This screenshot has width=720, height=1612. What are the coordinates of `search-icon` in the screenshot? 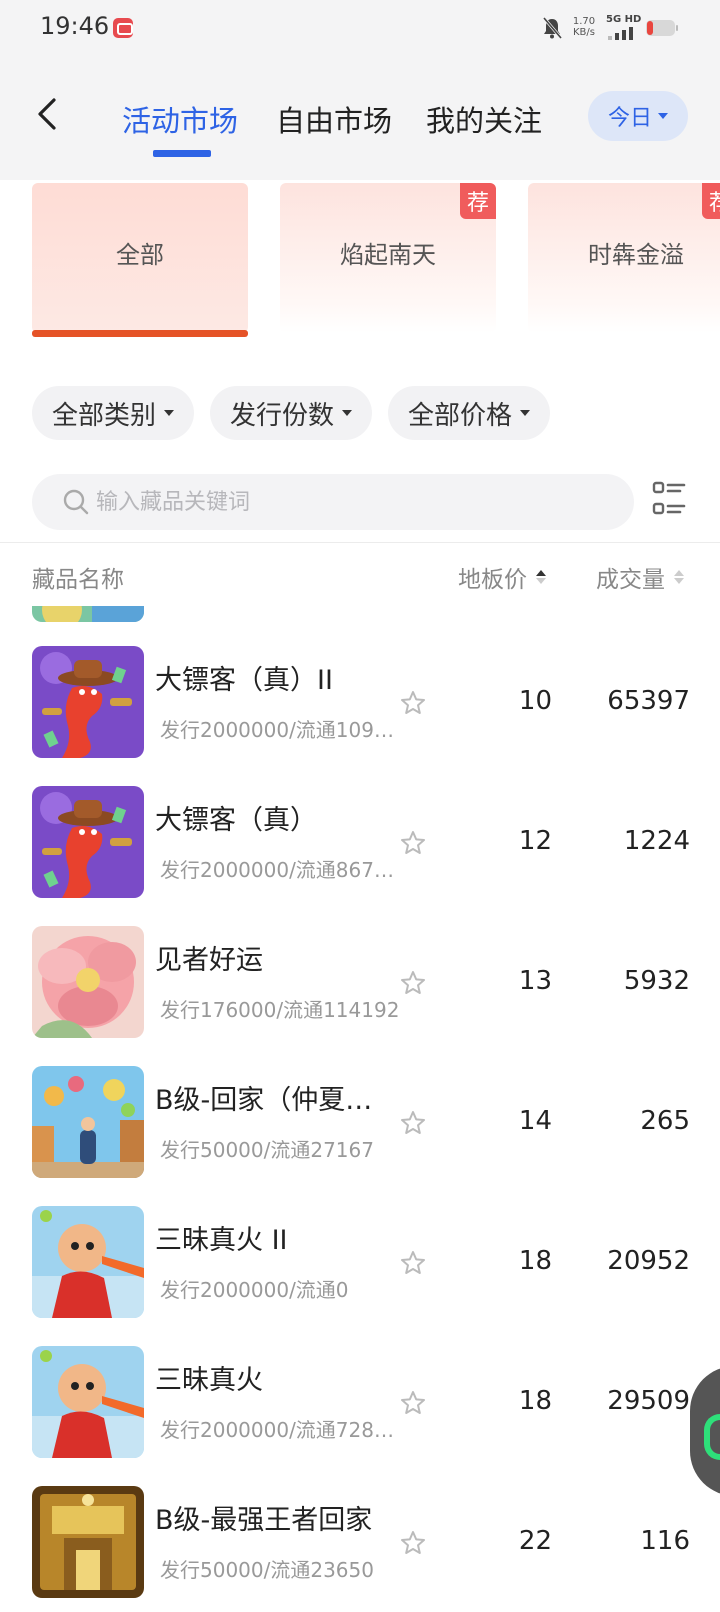 It's located at (76, 502).